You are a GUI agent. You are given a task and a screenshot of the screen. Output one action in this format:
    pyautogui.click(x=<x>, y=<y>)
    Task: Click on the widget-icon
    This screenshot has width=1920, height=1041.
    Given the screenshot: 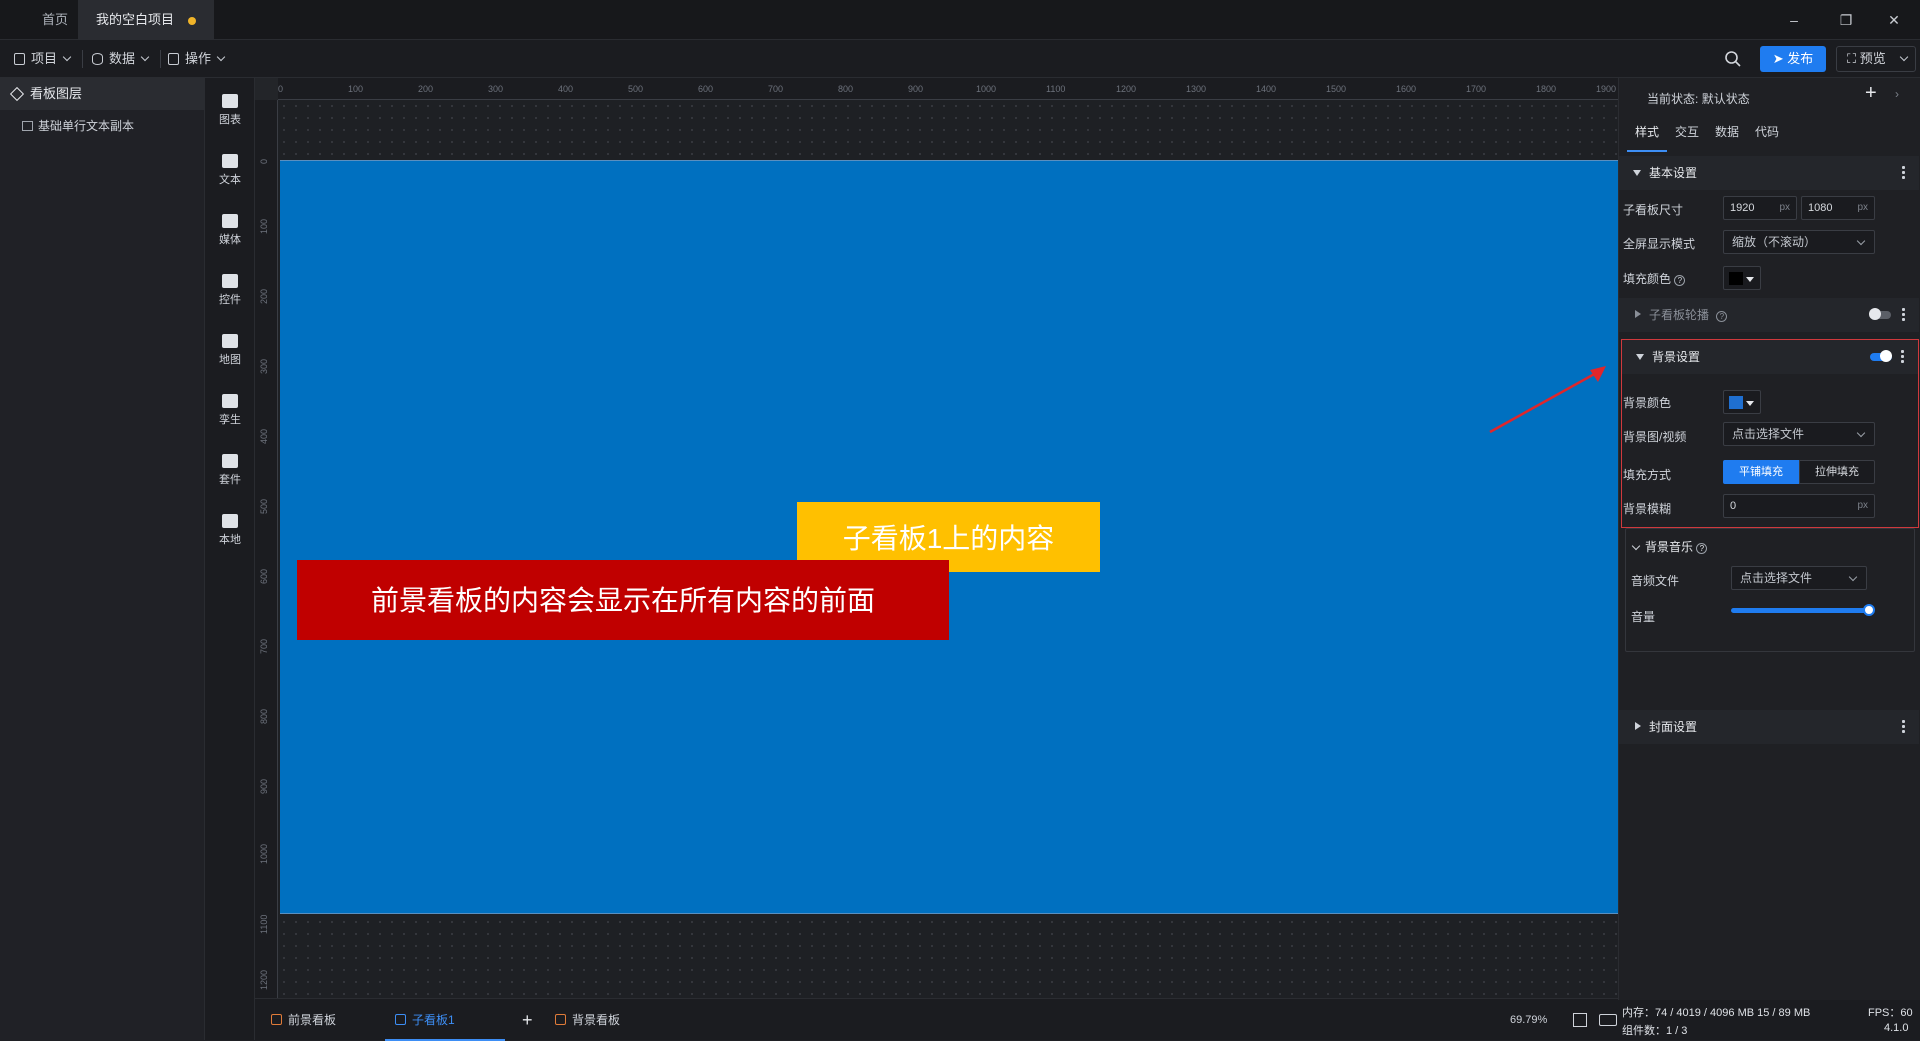 What is the action you would take?
    pyautogui.click(x=230, y=281)
    